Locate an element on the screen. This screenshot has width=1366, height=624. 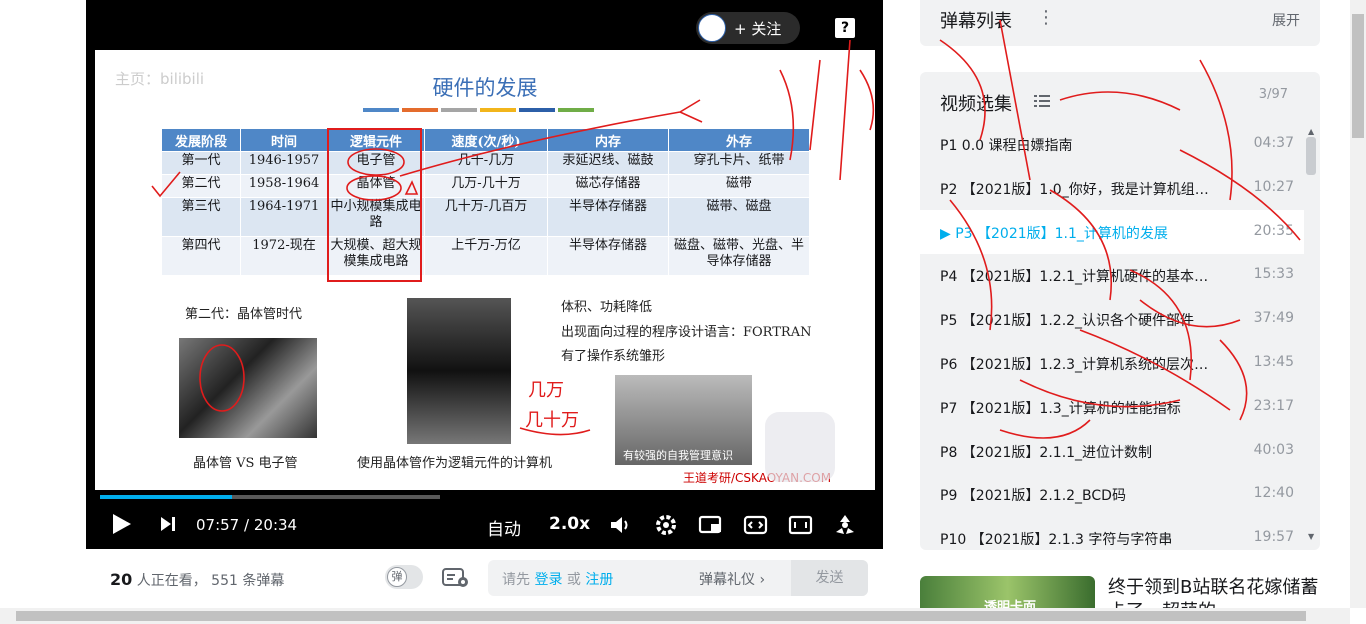
table-cell: 1972-现在 is located at coordinates (284, 256).